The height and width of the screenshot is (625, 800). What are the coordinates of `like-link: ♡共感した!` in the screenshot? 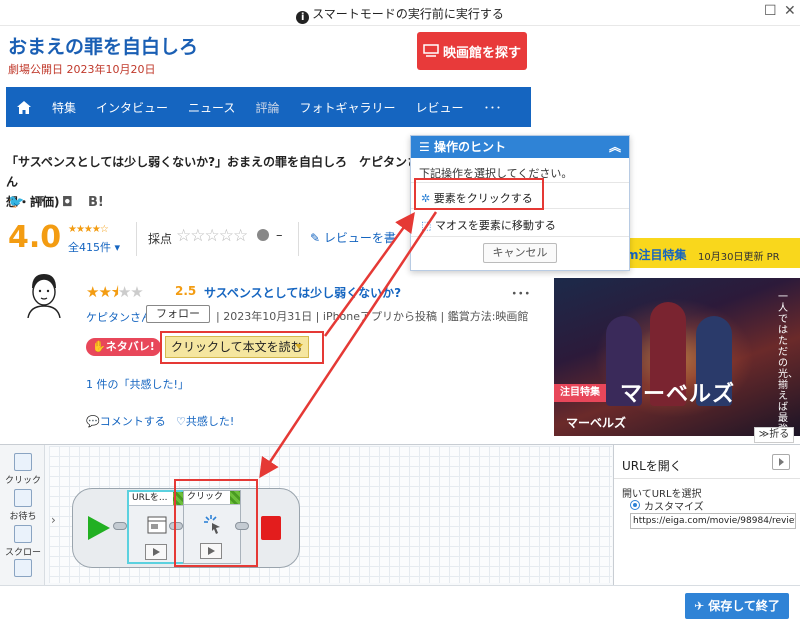 It's located at (205, 421).